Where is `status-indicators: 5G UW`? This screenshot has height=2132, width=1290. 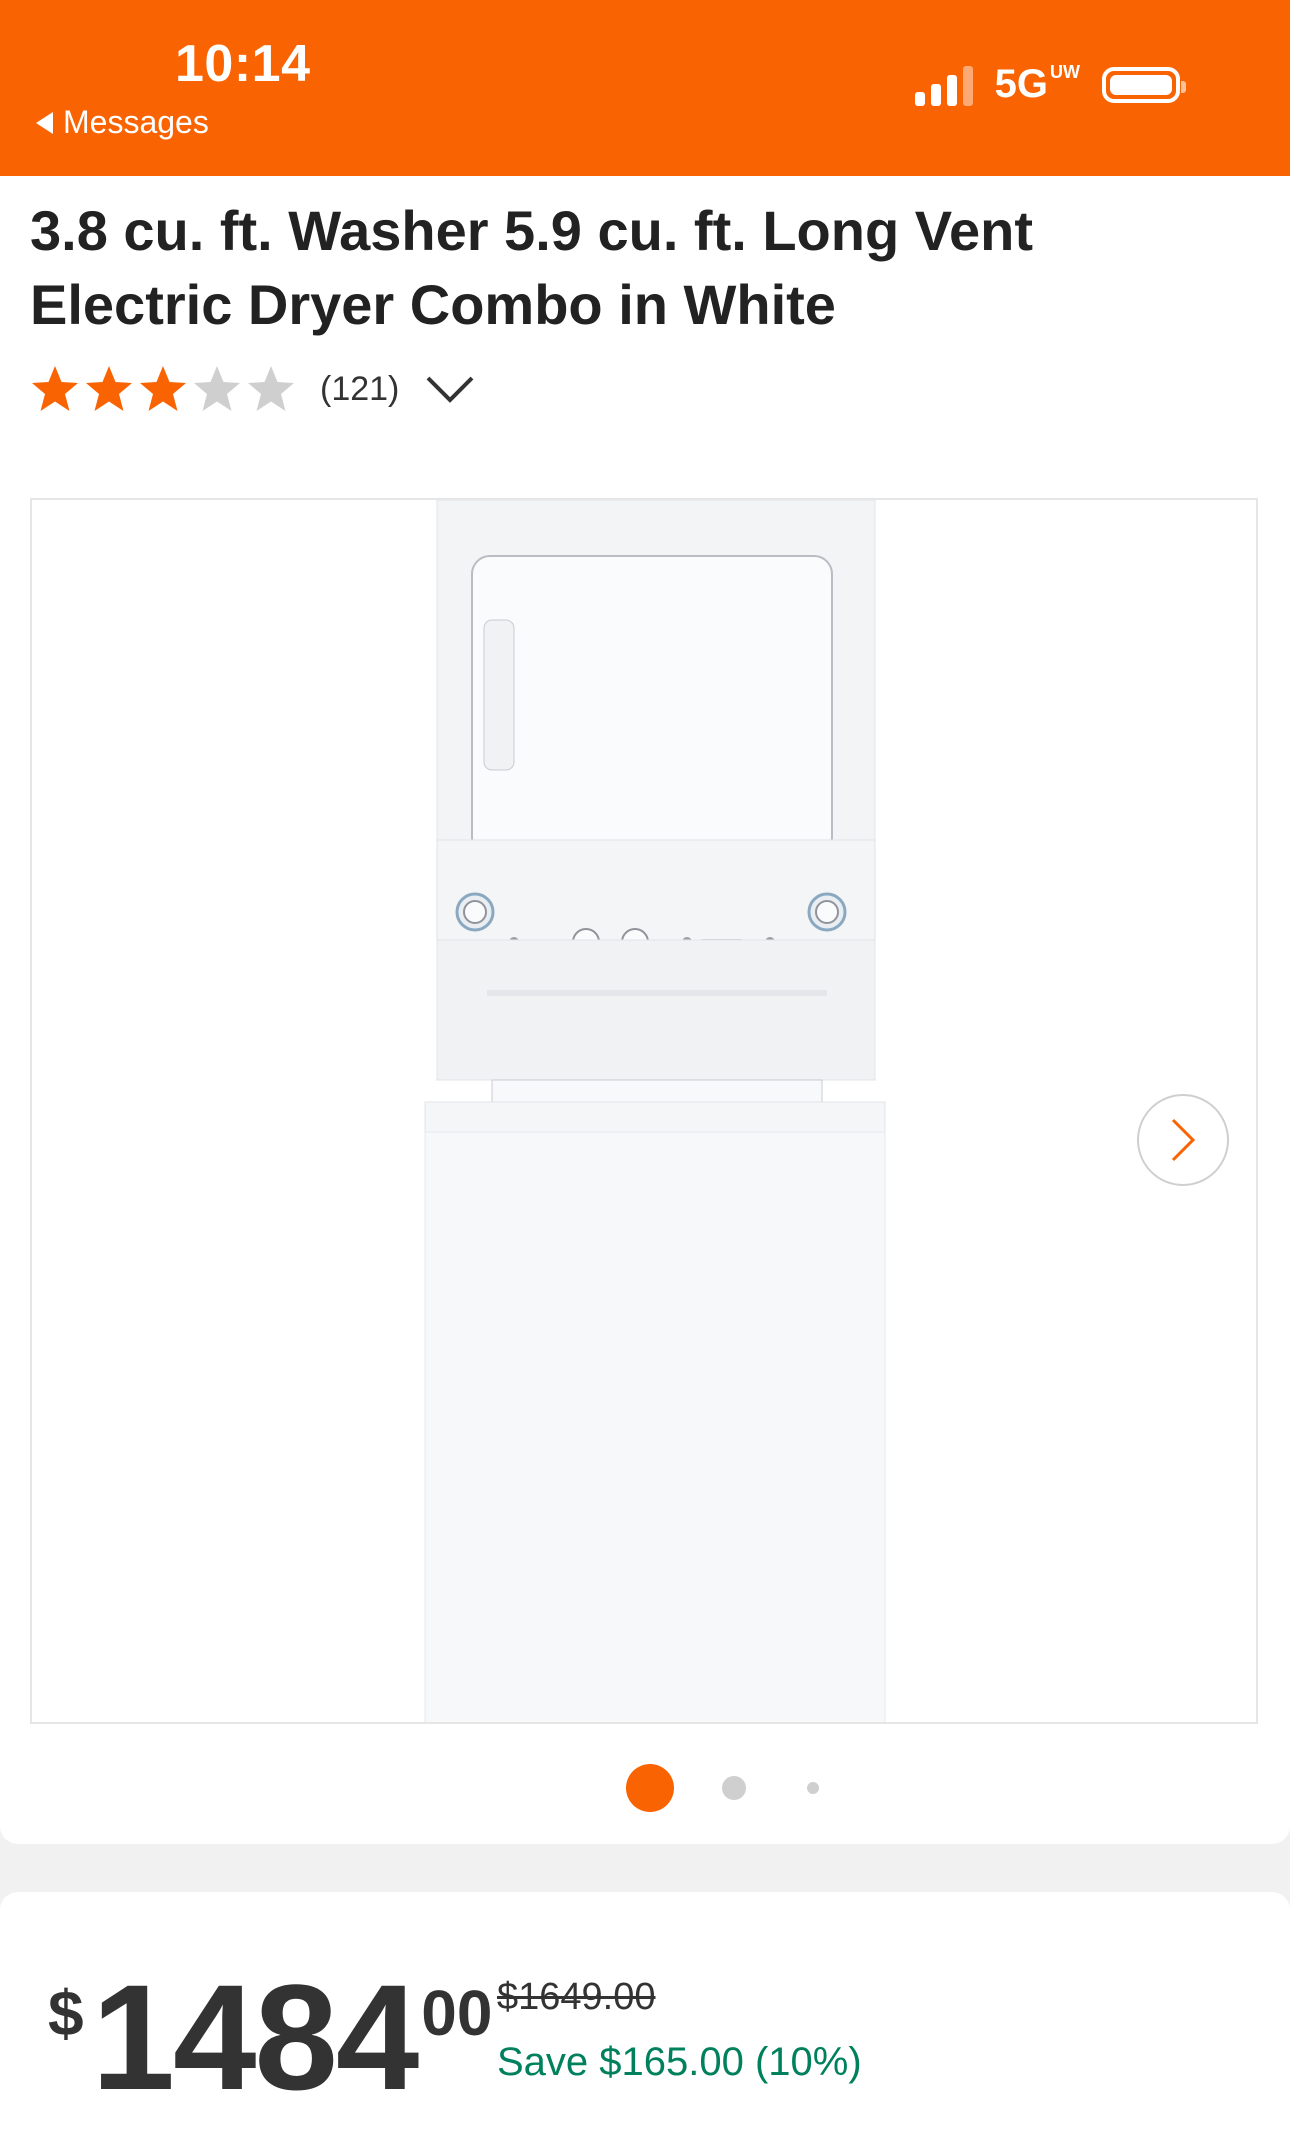 status-indicators: 5G UW is located at coordinates (1050, 84).